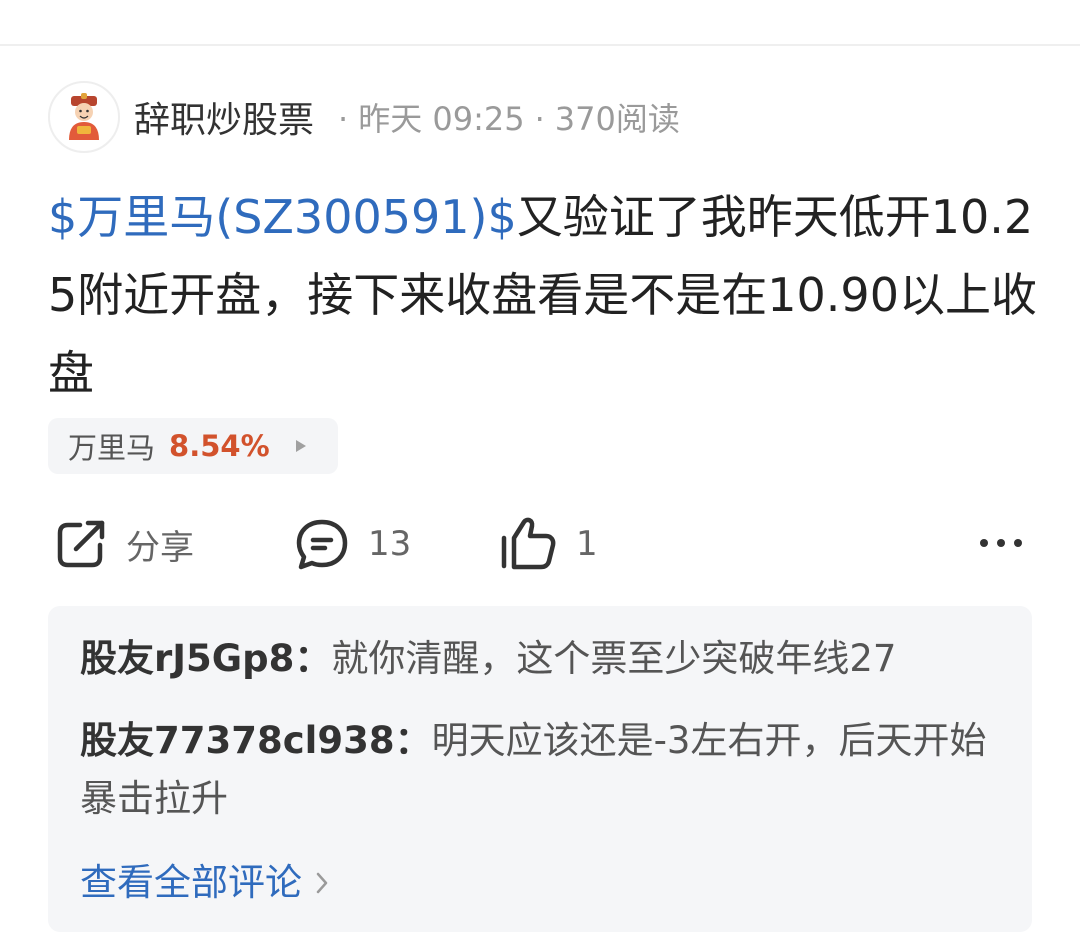  I want to click on comment-button: 13, so click(352, 544).